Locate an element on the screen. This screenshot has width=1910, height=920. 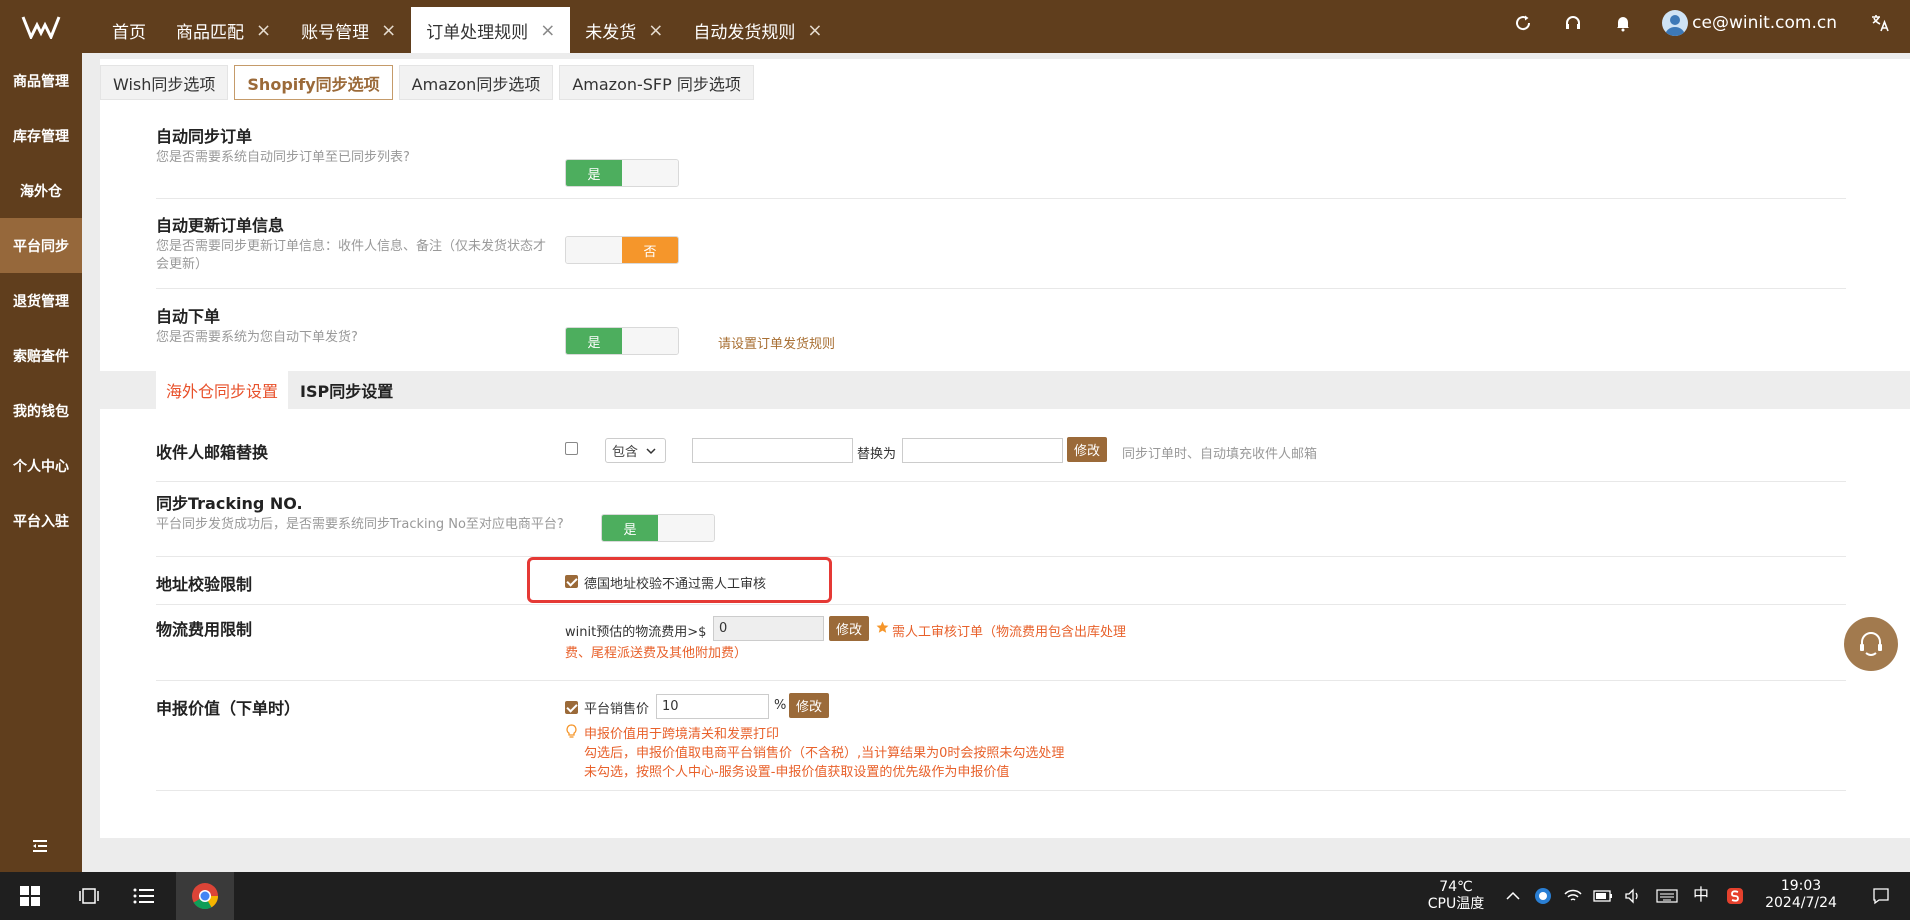
sidebar-item-inventory: 库存管理 is located at coordinates (41, 135).